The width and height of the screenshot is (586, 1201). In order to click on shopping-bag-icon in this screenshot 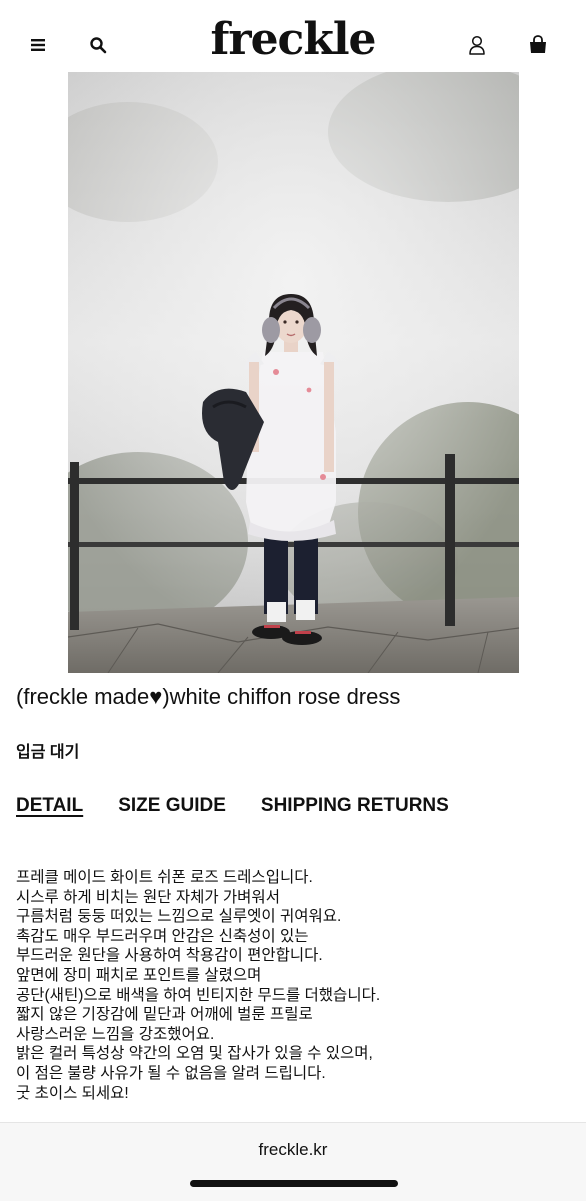, I will do `click(538, 45)`.